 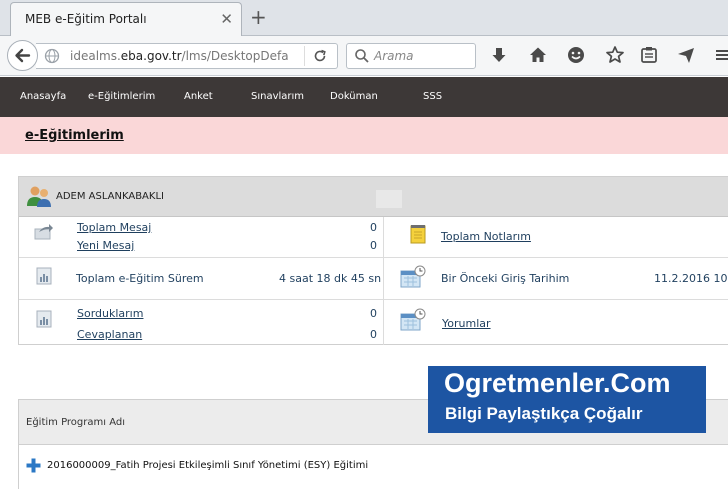 I want to click on reload-icon, so click(x=320, y=56).